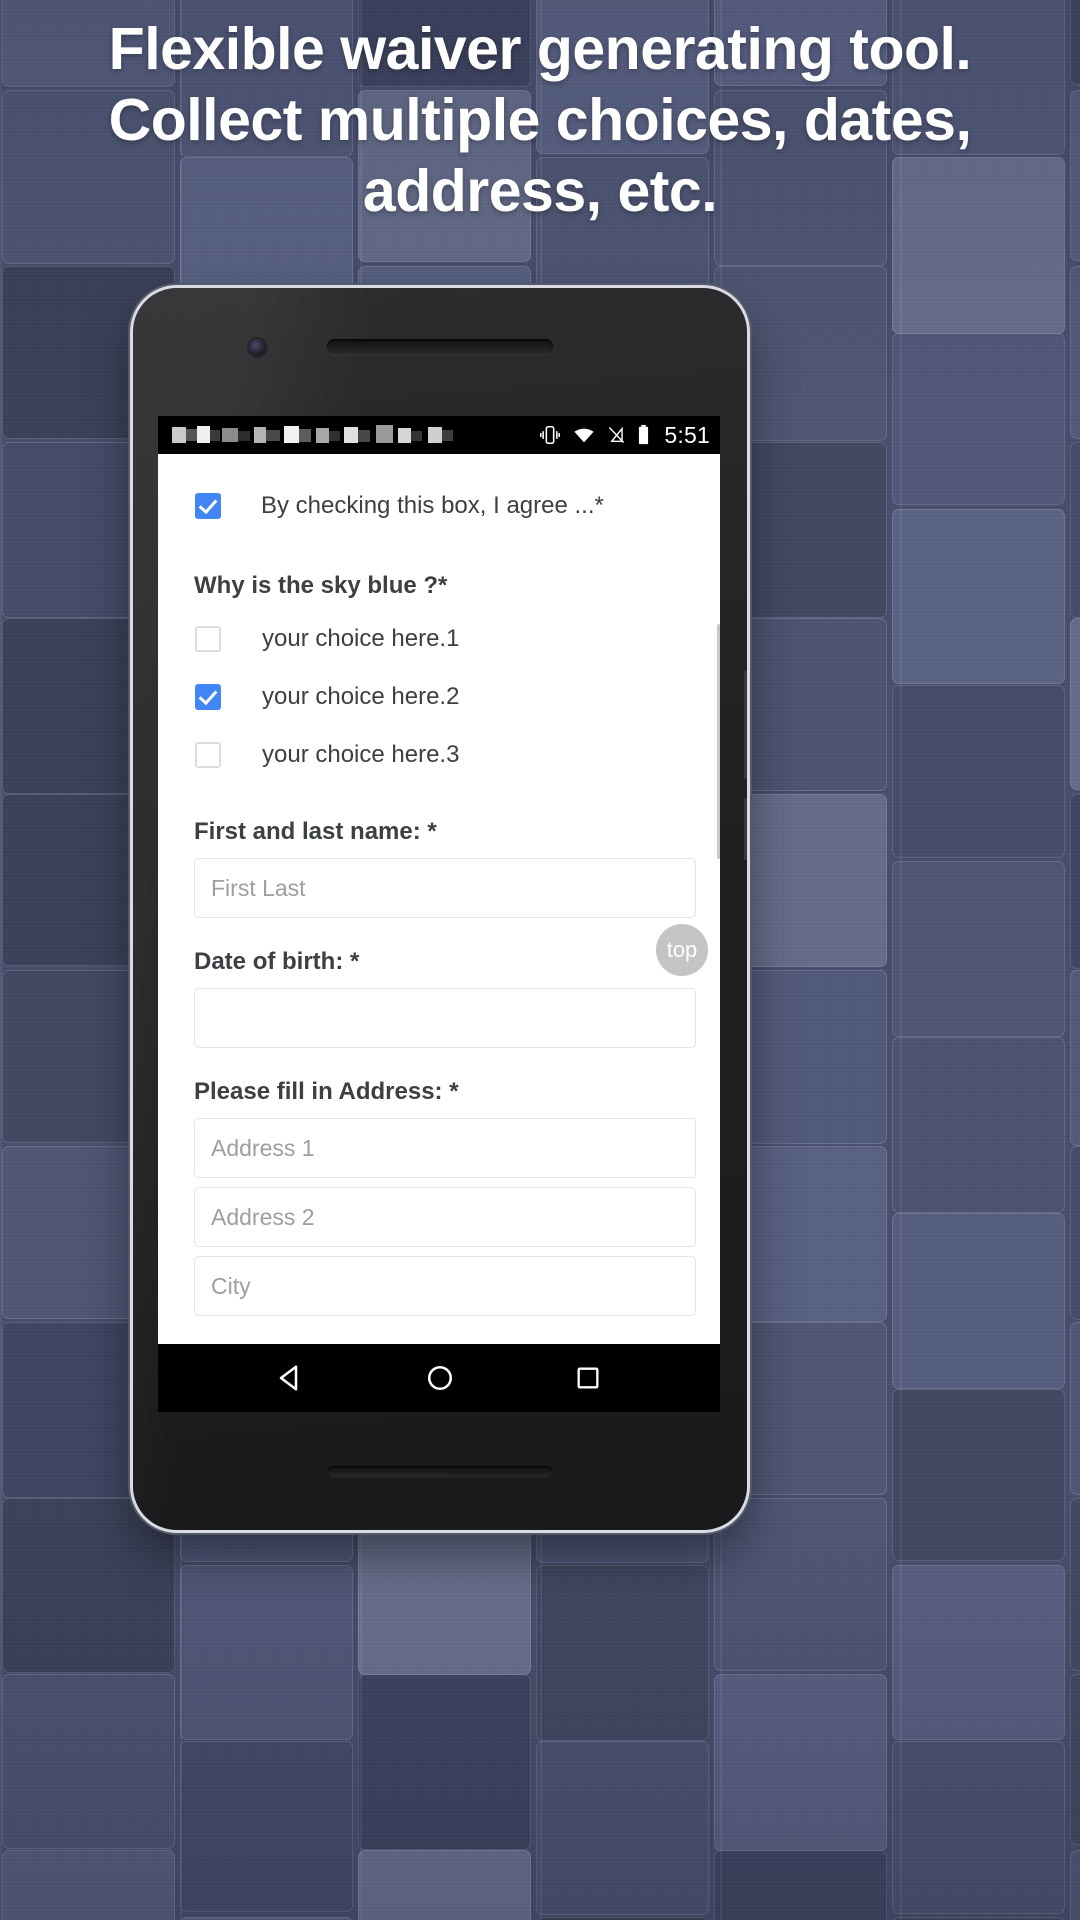  What do you see at coordinates (588, 1378) in the screenshot?
I see `recents-square-icon` at bounding box center [588, 1378].